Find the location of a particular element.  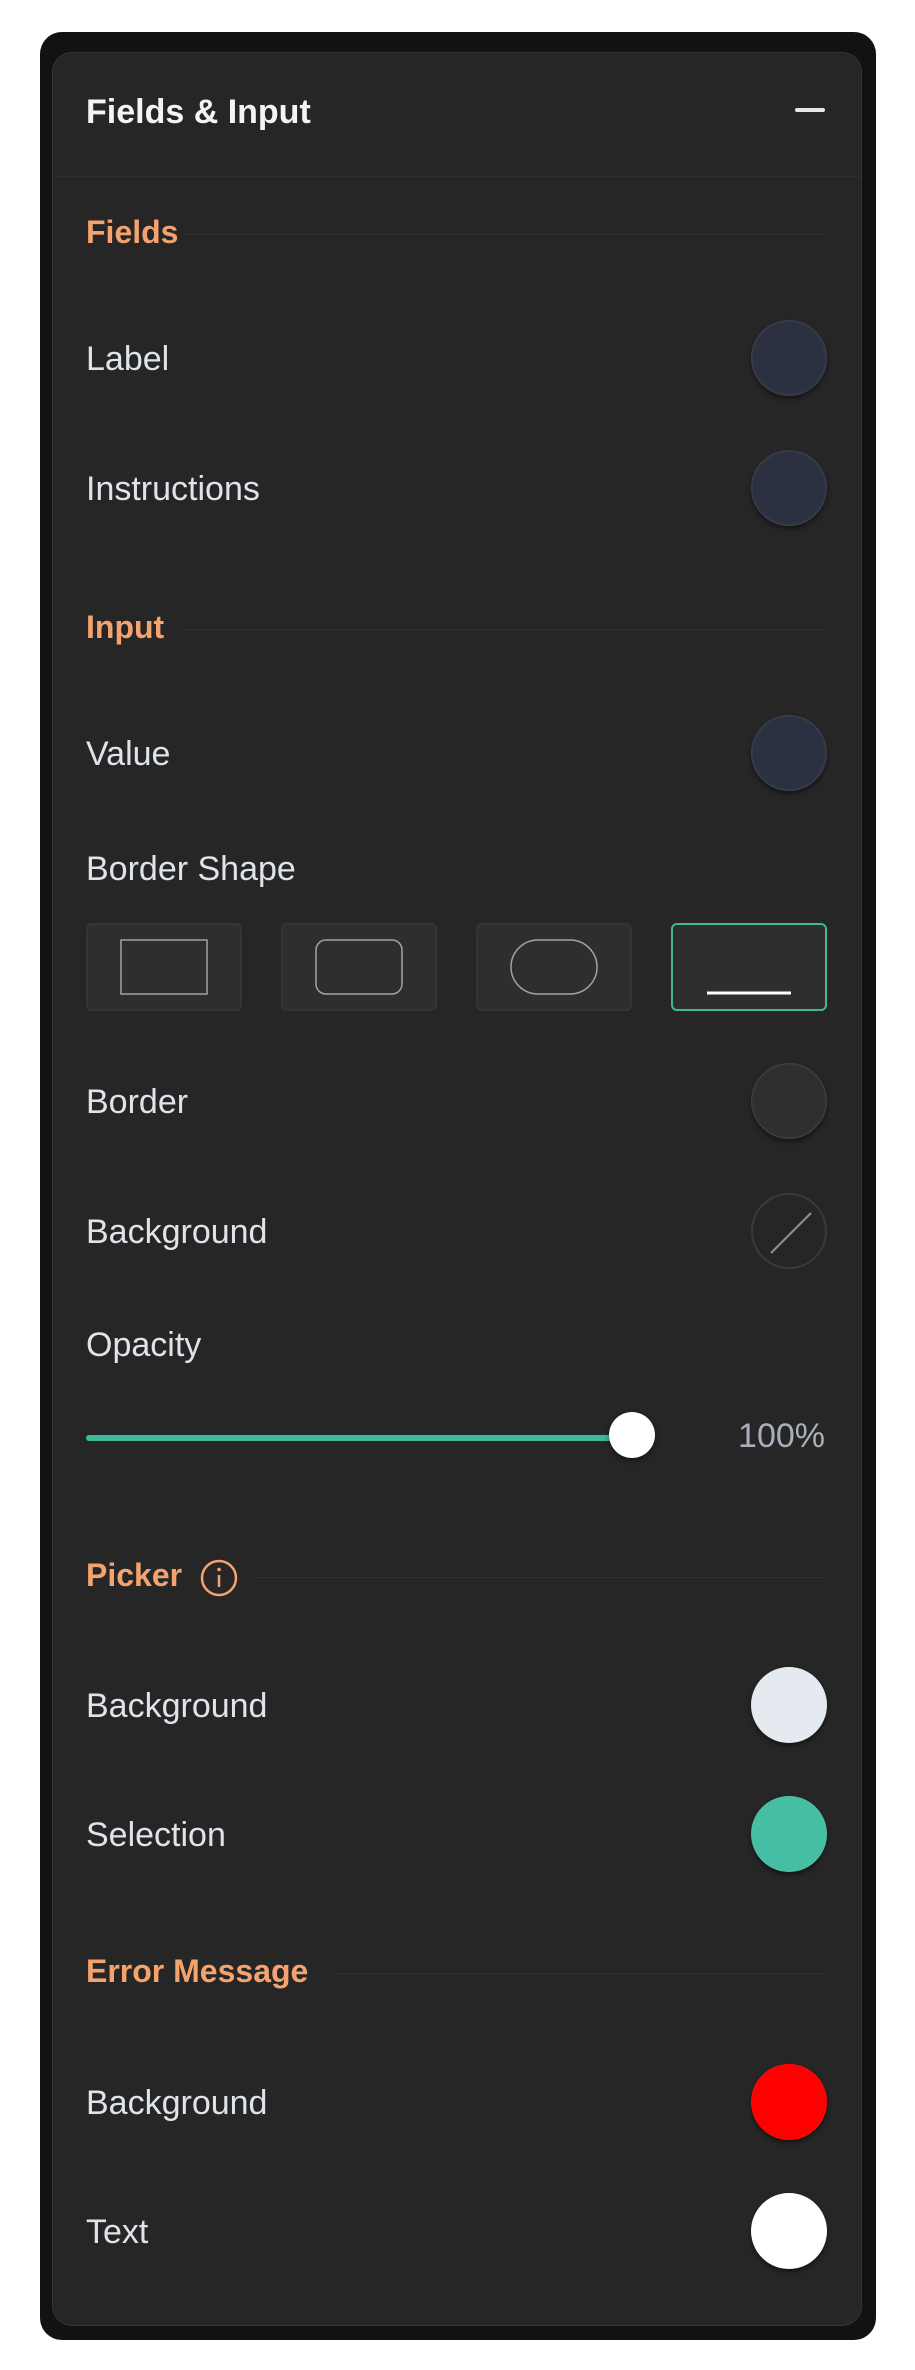

opacity-value: 100% is located at coordinates (781, 1436).